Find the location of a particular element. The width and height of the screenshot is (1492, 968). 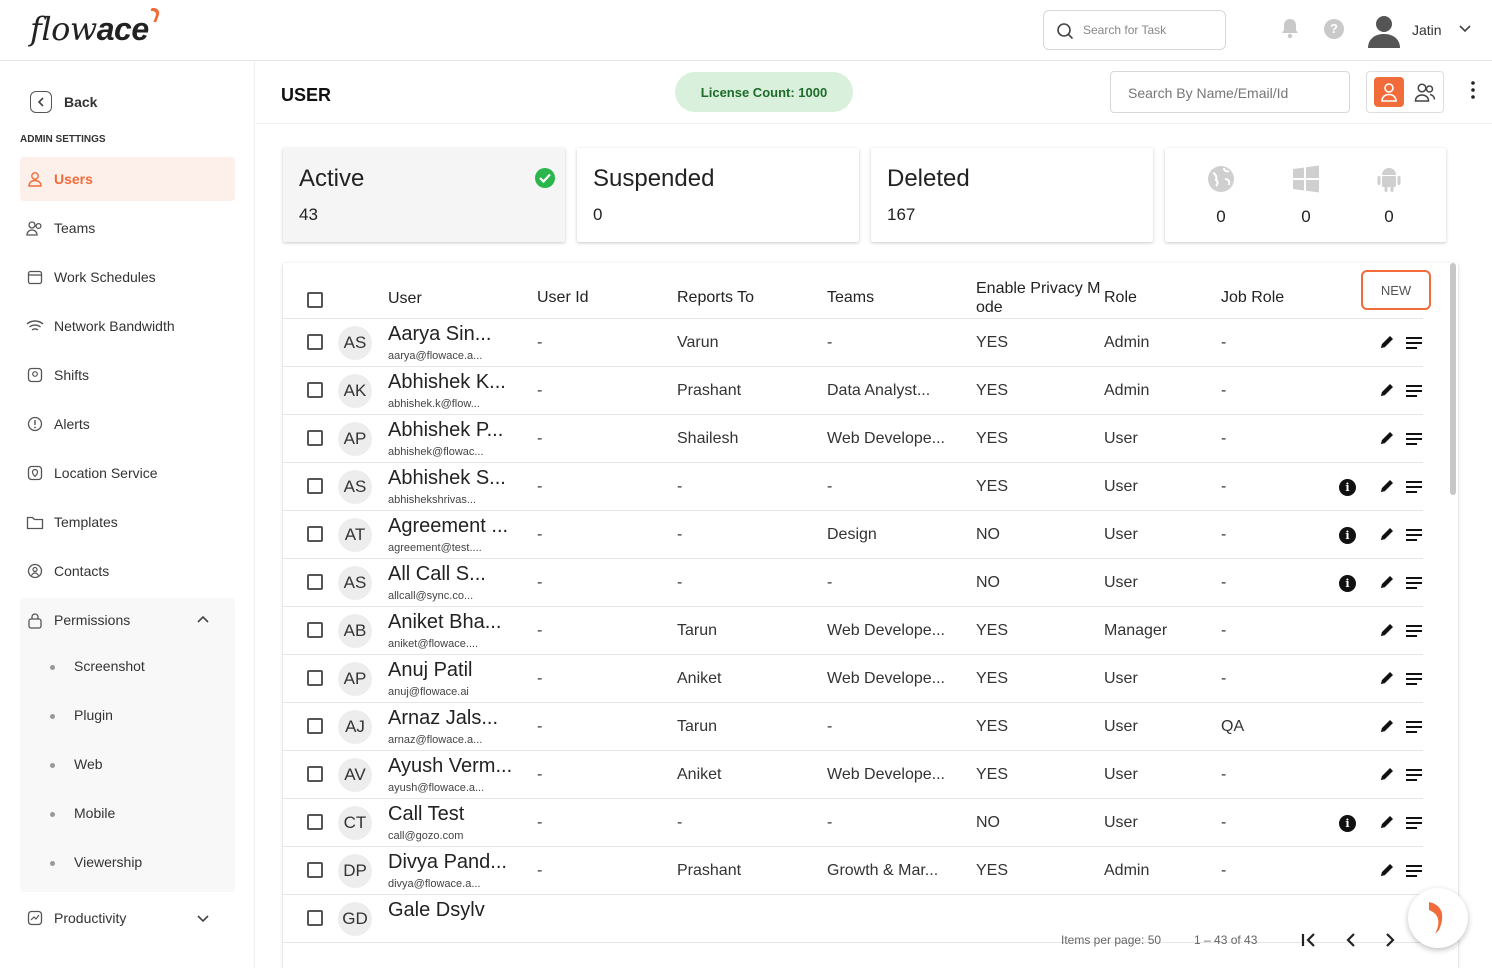

sidebar-item-users: Users is located at coordinates (127, 179).